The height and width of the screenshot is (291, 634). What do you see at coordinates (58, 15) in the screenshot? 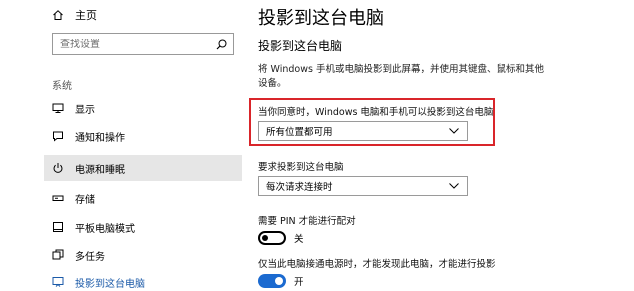
I see `home-icon` at bounding box center [58, 15].